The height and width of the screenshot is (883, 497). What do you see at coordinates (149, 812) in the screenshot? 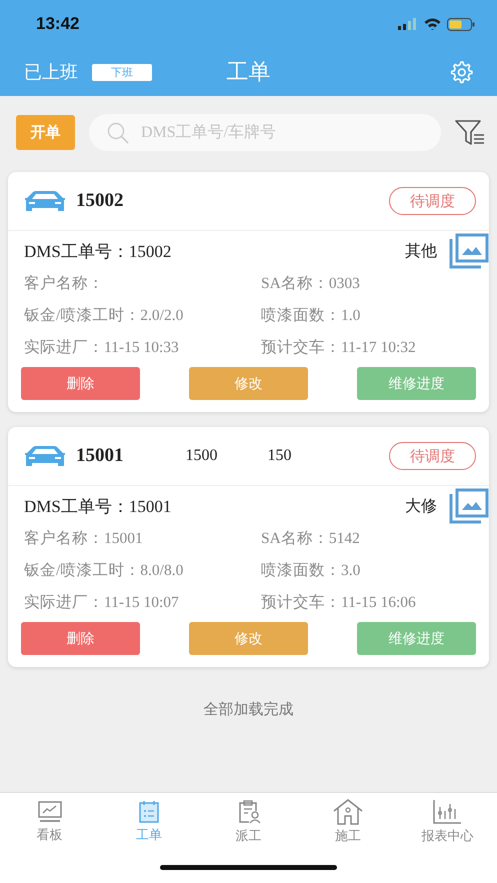
I see `clipboard-list-icon` at bounding box center [149, 812].